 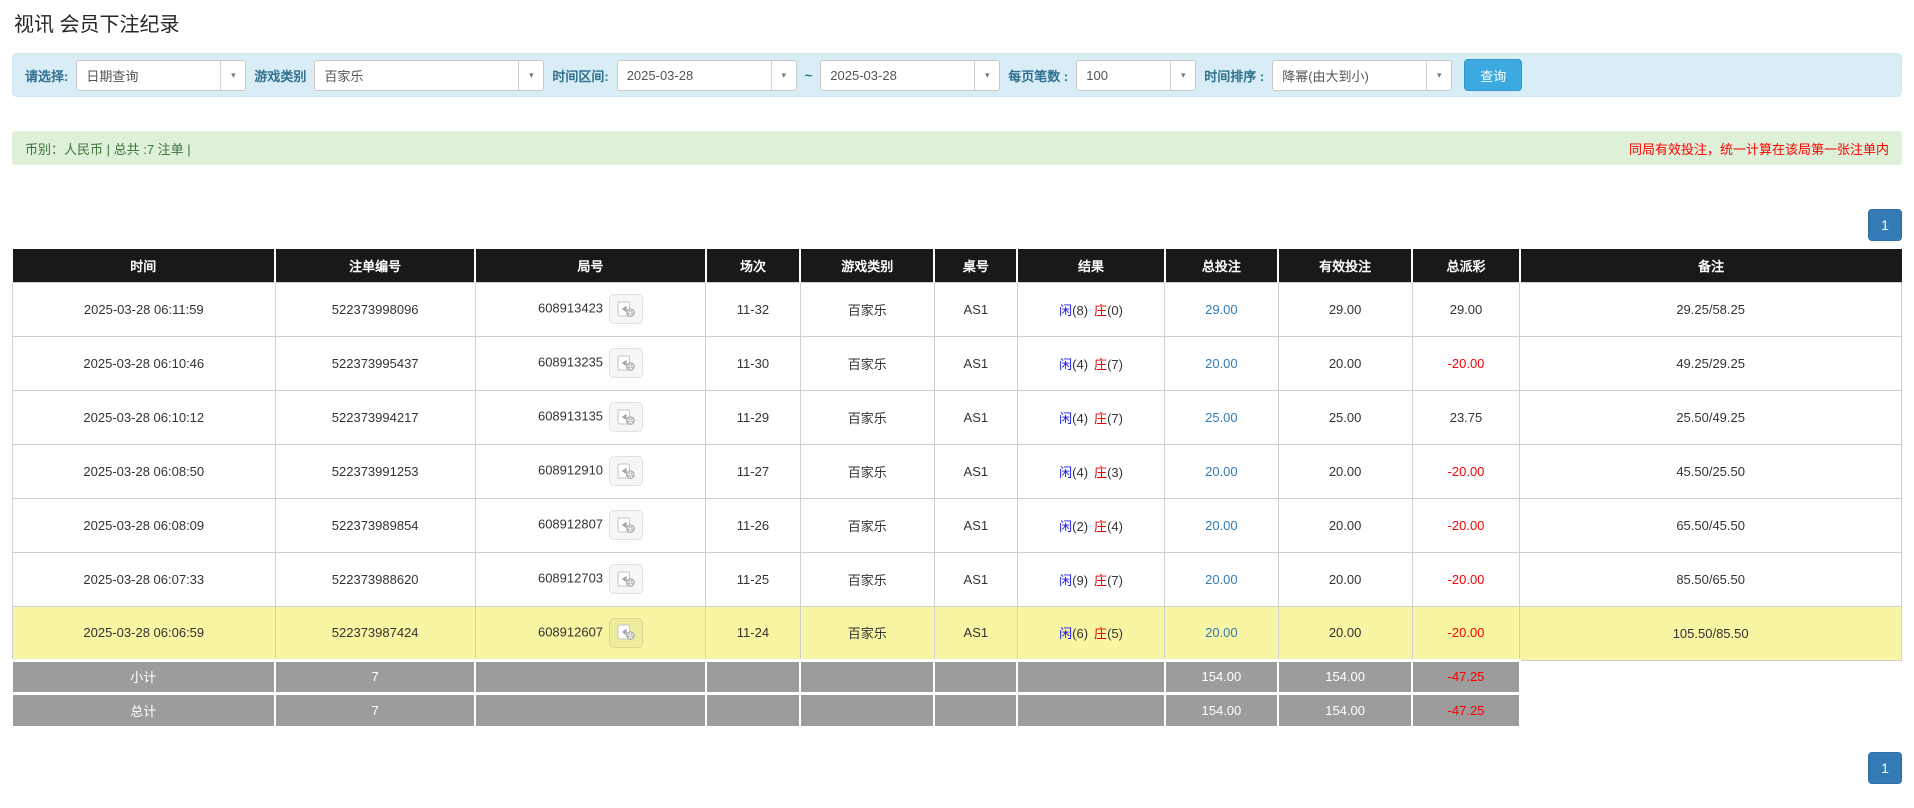 What do you see at coordinates (1493, 75) in the screenshot?
I see `search-button: 查询` at bounding box center [1493, 75].